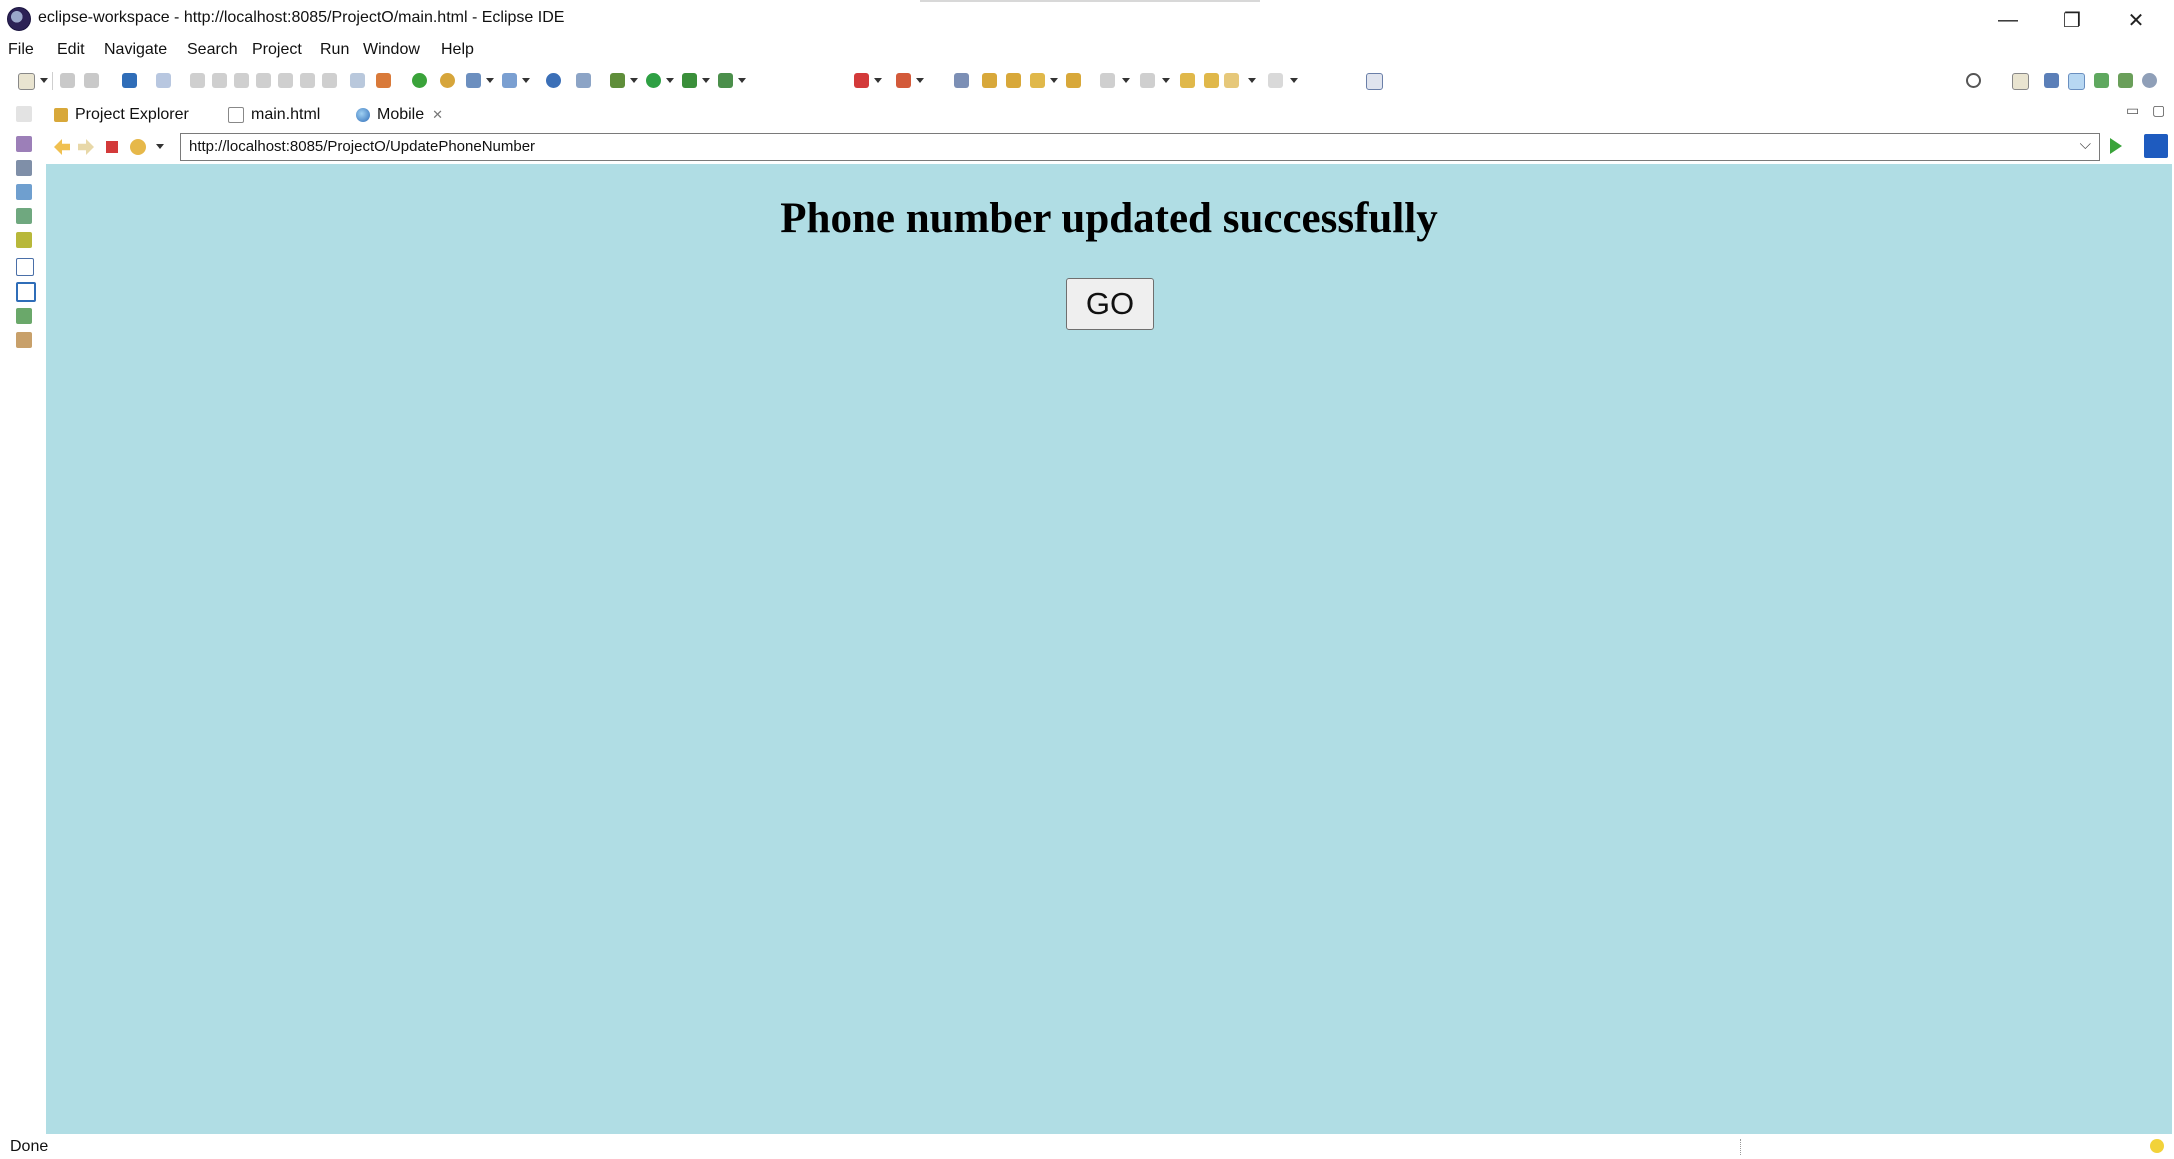 The image size is (2174, 1159). What do you see at coordinates (24, 192) in the screenshot?
I see `outline-icon` at bounding box center [24, 192].